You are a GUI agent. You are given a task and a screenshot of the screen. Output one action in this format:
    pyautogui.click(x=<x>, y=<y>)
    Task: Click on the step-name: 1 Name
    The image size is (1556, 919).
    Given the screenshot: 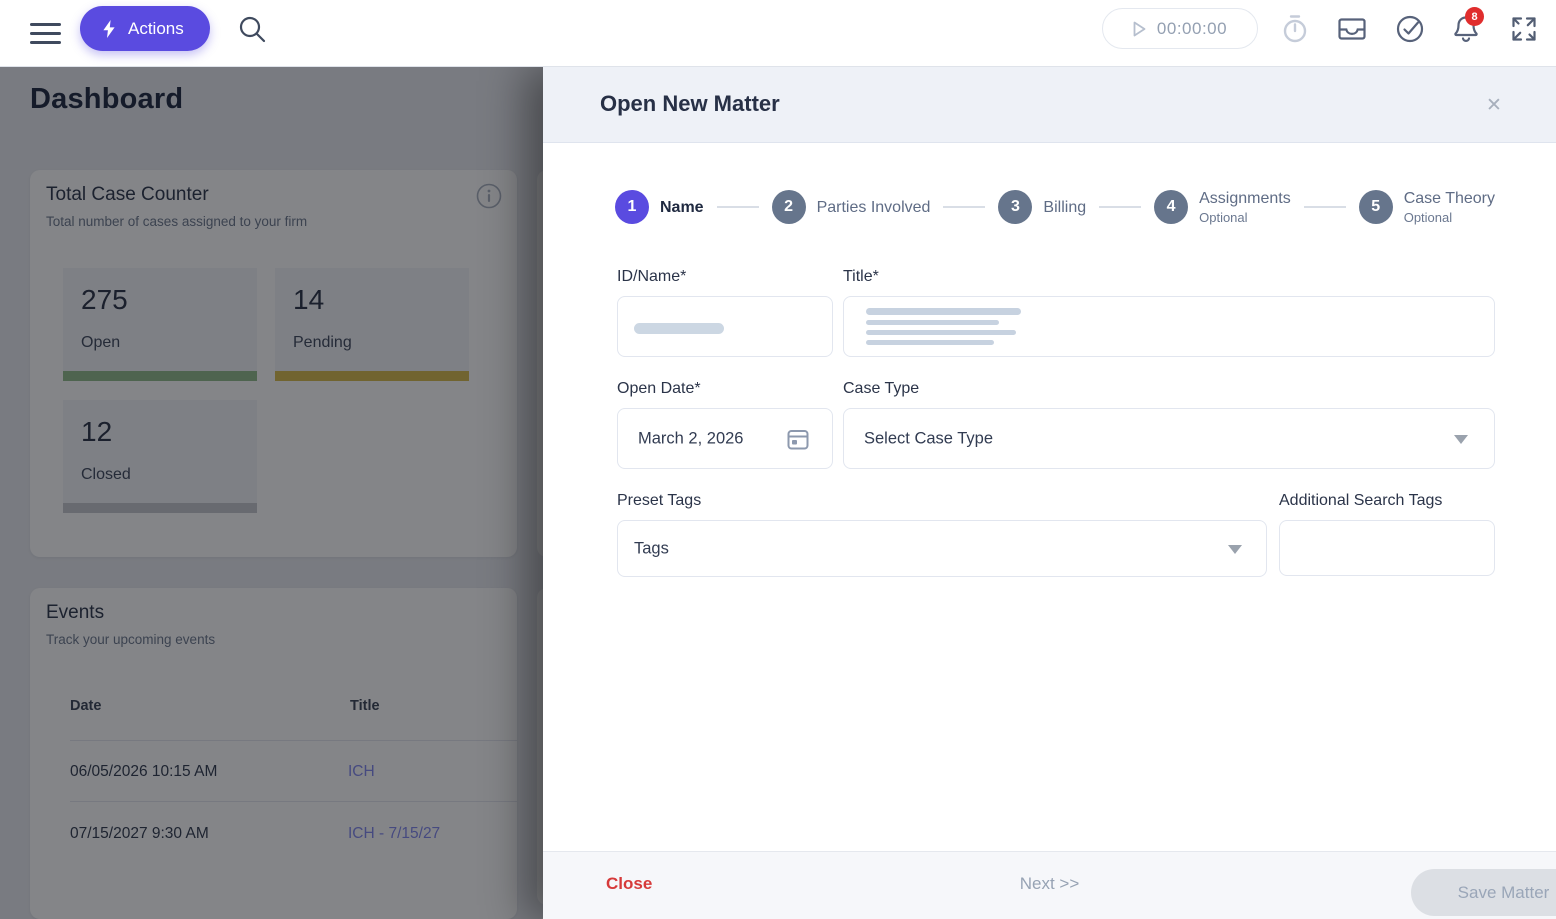 What is the action you would take?
    pyautogui.click(x=659, y=207)
    